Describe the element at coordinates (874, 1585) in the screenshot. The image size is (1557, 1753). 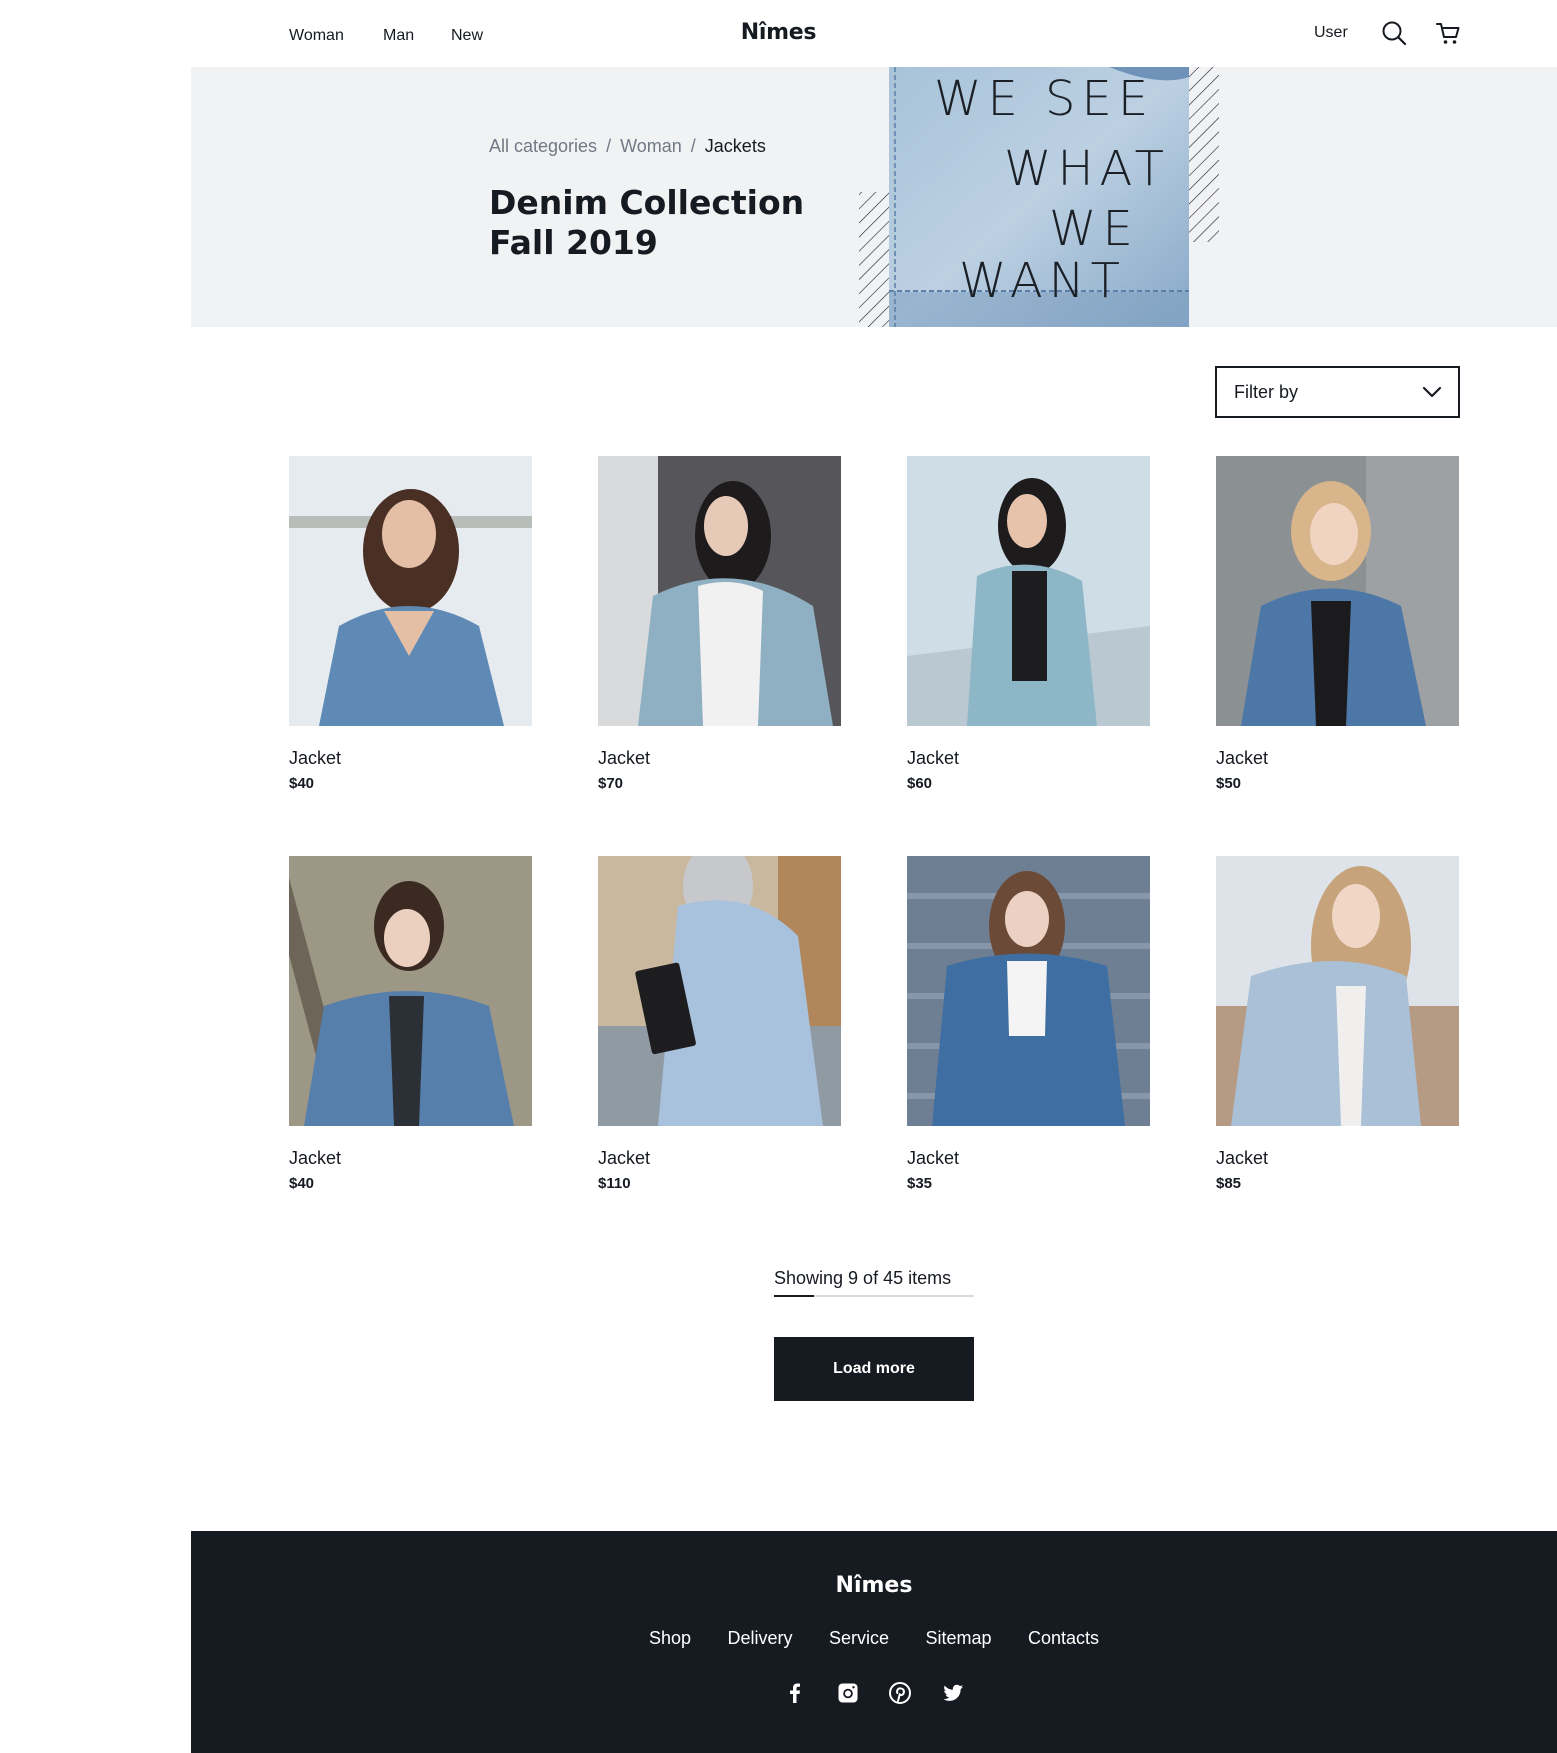
I see `footer-logo: Nîmes` at that location.